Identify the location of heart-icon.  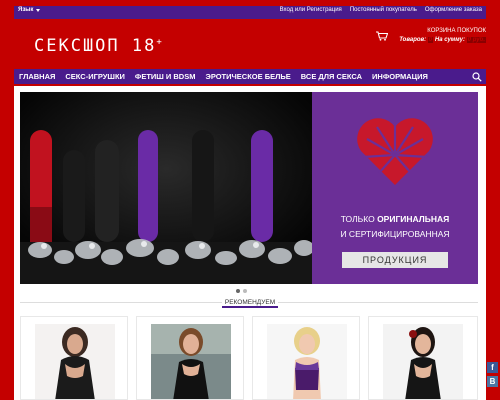
(395, 151).